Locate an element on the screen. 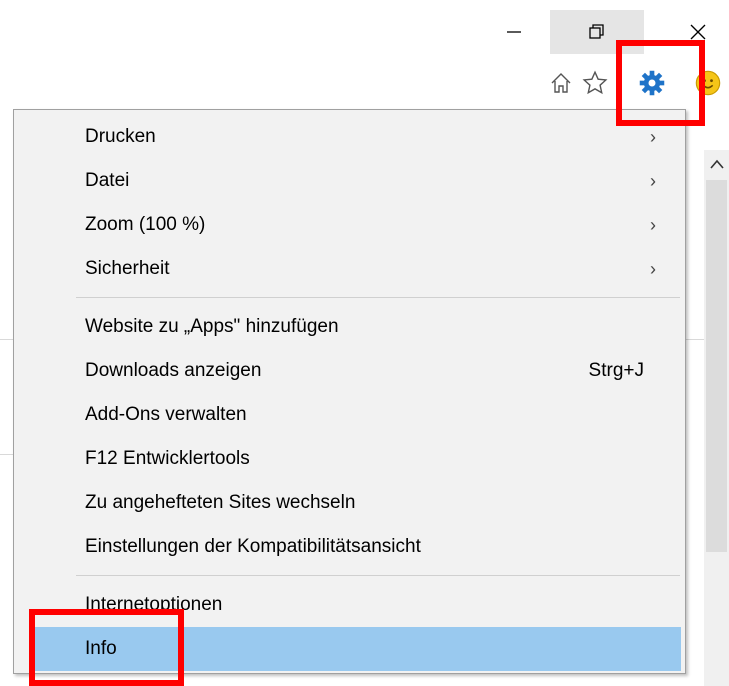 The width and height of the screenshot is (729, 686). menu-item-compatibility-view: Einstellungen der Kompatibilitätsansicht is located at coordinates (349, 547).